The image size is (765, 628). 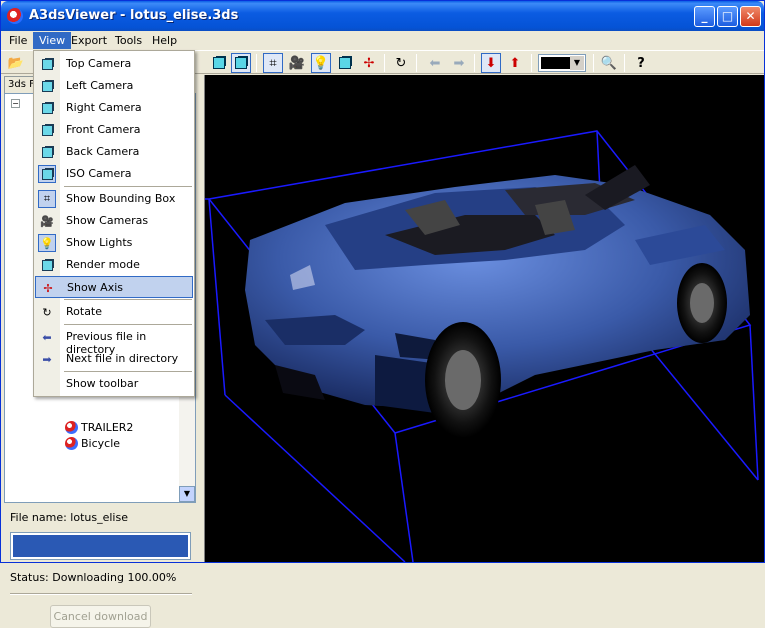 What do you see at coordinates (297, 63) in the screenshot?
I see `toolbar-cameras-button: 🎥` at bounding box center [297, 63].